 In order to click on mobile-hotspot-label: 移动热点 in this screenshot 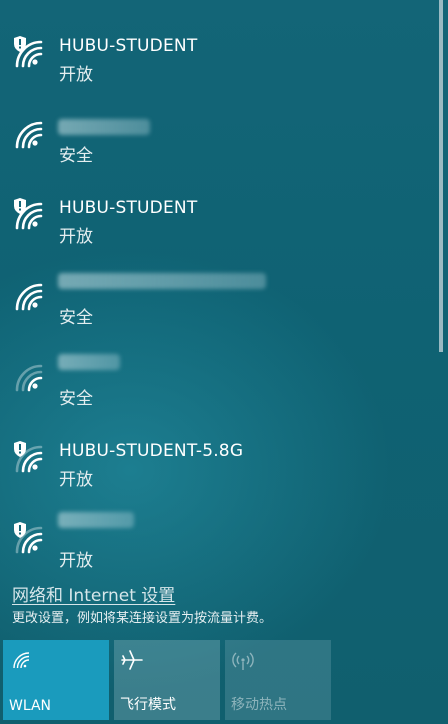, I will do `click(259, 705)`.